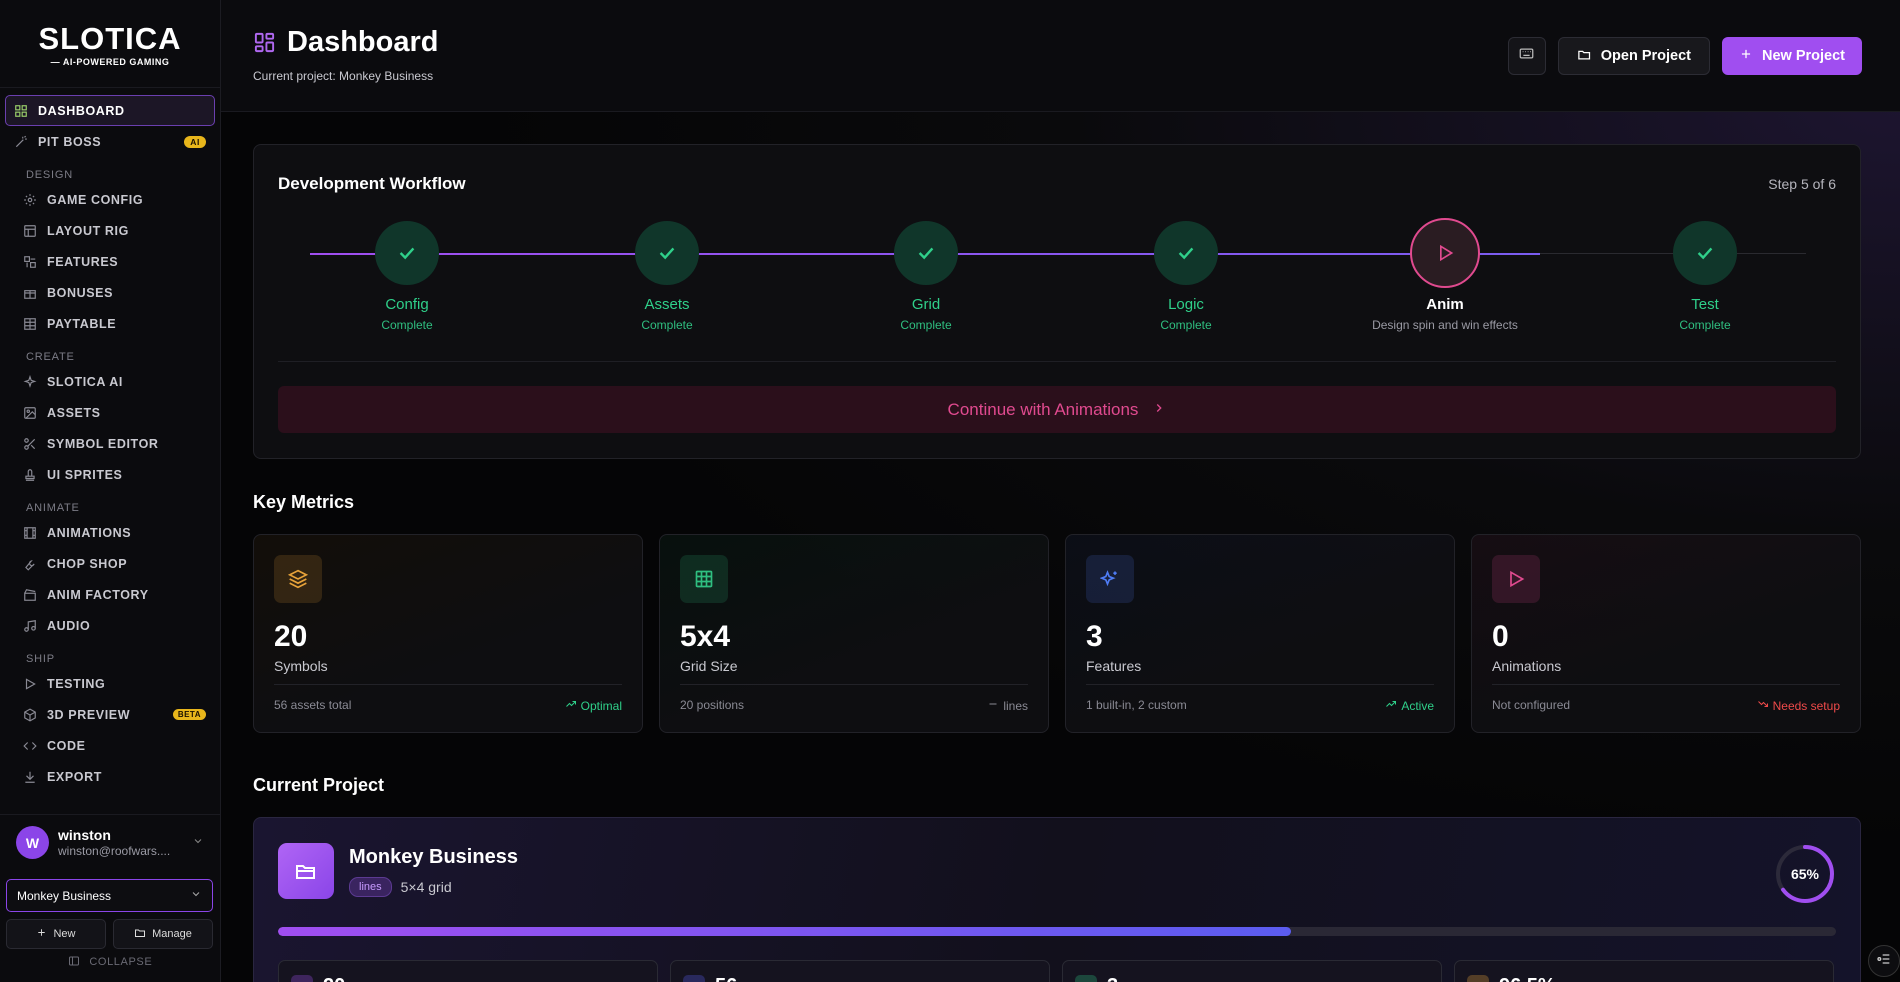 This screenshot has height=982, width=1900. What do you see at coordinates (110, 961) in the screenshot?
I see `collapse-button: COLLAPSE` at bounding box center [110, 961].